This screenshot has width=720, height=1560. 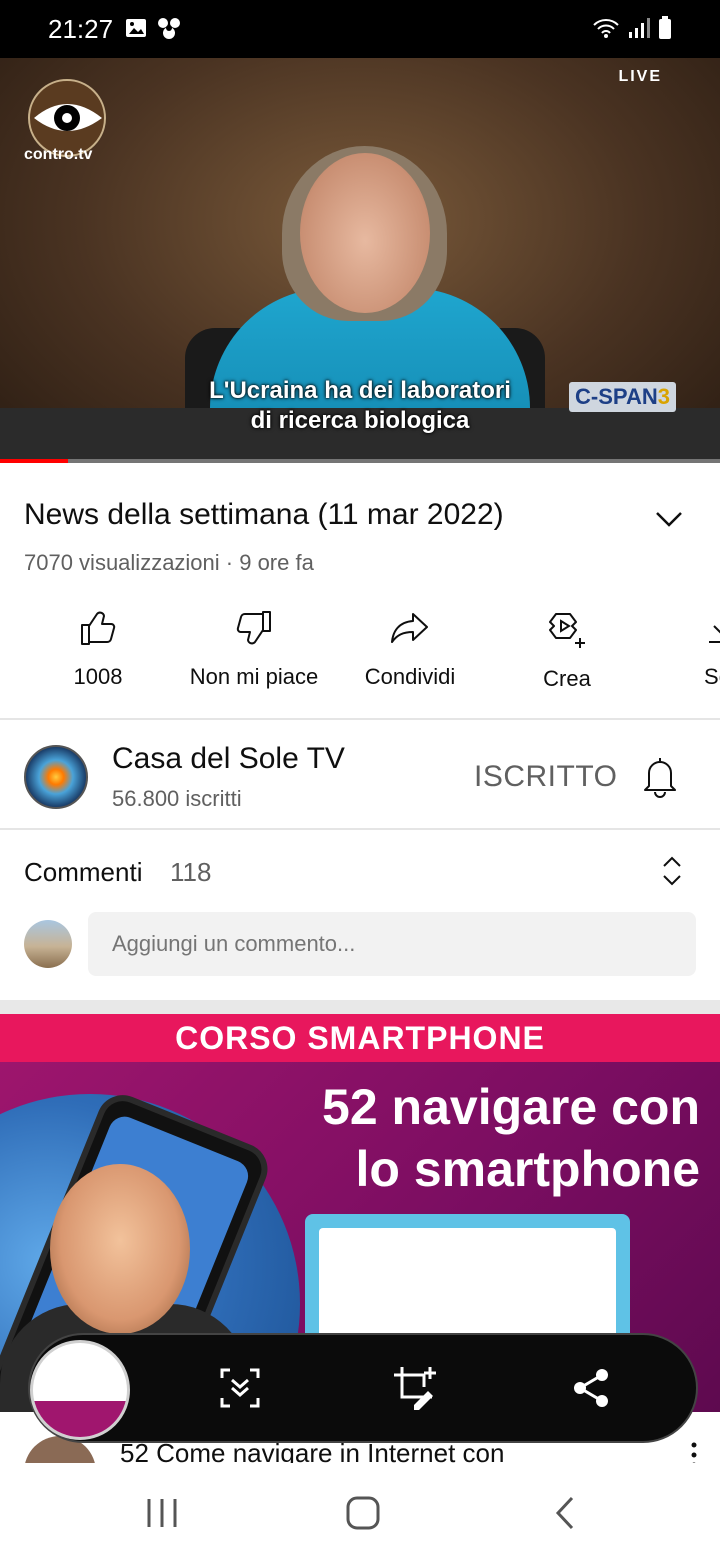 What do you see at coordinates (228, 759) in the screenshot?
I see `channel-name: Casa del Sole TV` at bounding box center [228, 759].